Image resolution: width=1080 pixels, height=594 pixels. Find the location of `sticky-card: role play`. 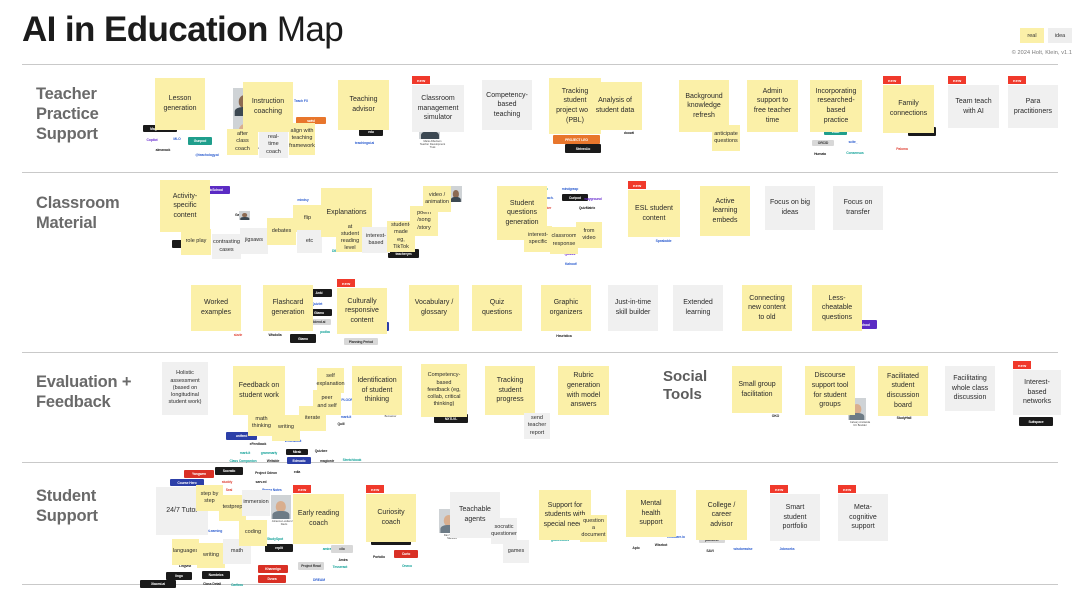

sticky-card: role play is located at coordinates (196, 242).